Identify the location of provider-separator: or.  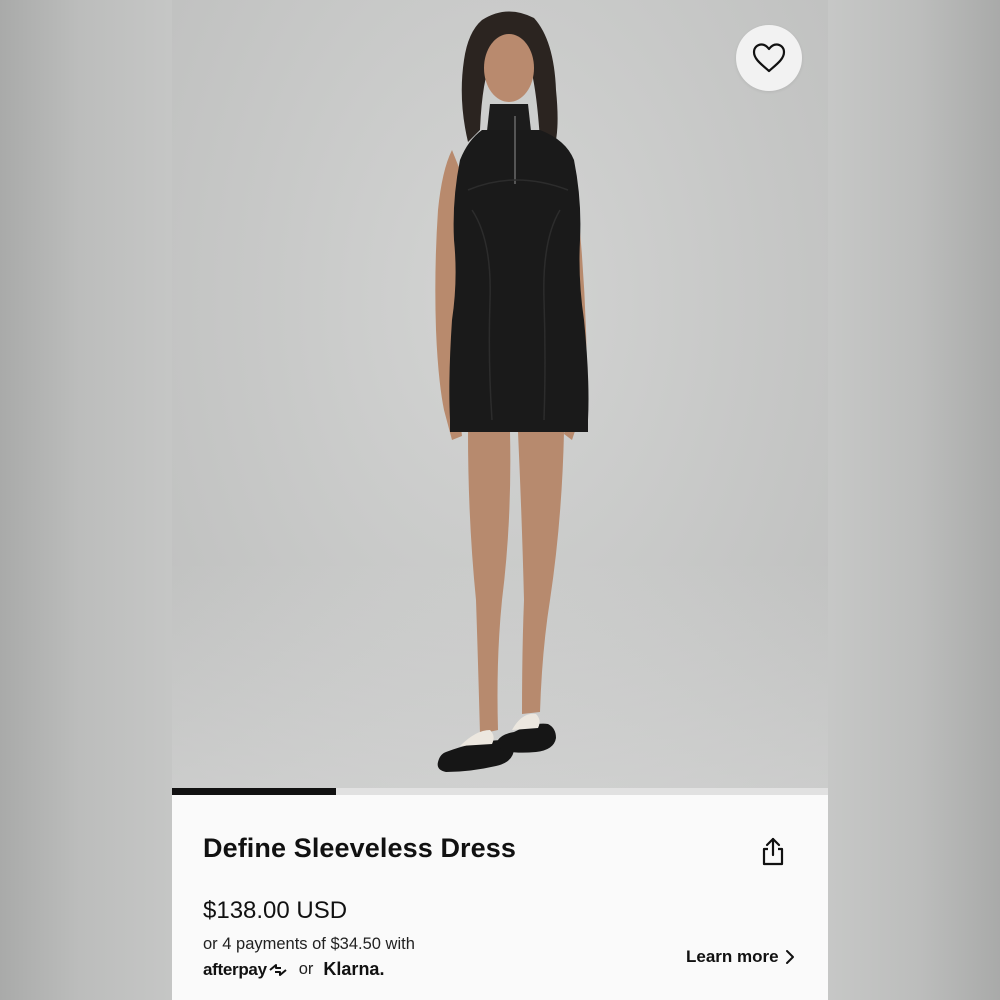
(306, 969).